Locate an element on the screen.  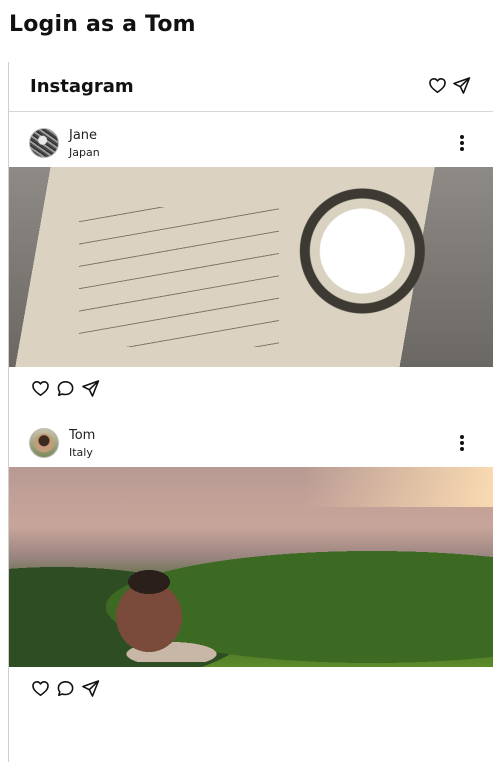
post-header: Tom Italy is located at coordinates (251, 446).